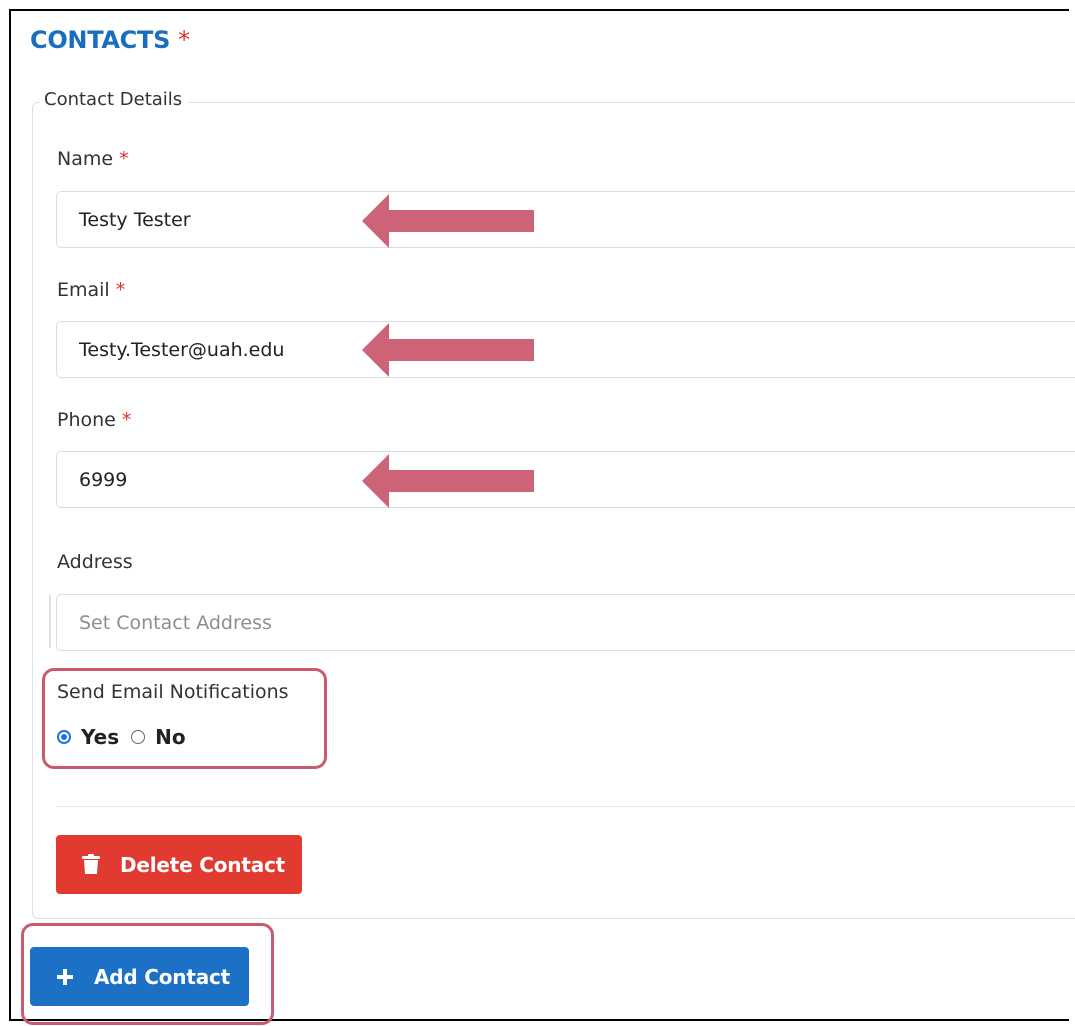  What do you see at coordinates (121, 737) in the screenshot?
I see `notifications-radio-group: Yes No` at bounding box center [121, 737].